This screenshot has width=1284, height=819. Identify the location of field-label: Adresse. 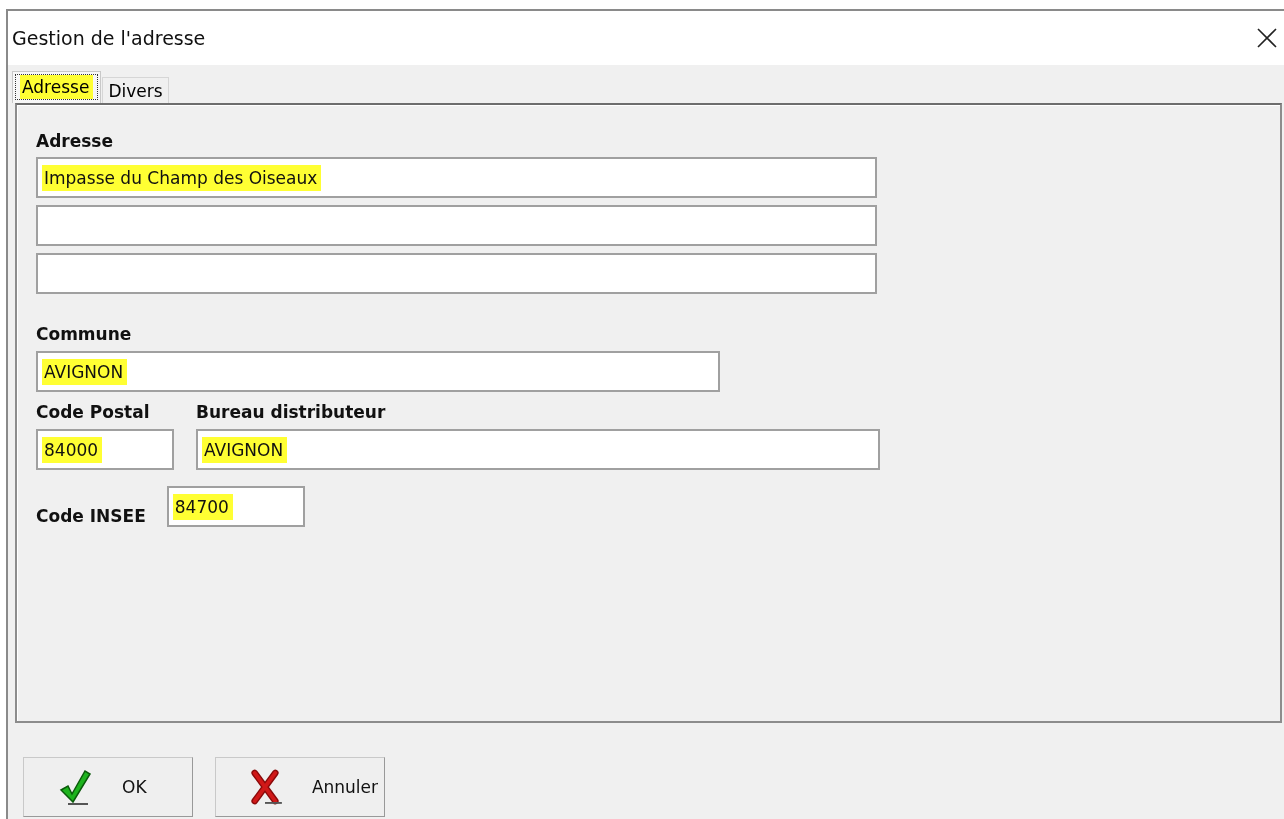
(75, 141).